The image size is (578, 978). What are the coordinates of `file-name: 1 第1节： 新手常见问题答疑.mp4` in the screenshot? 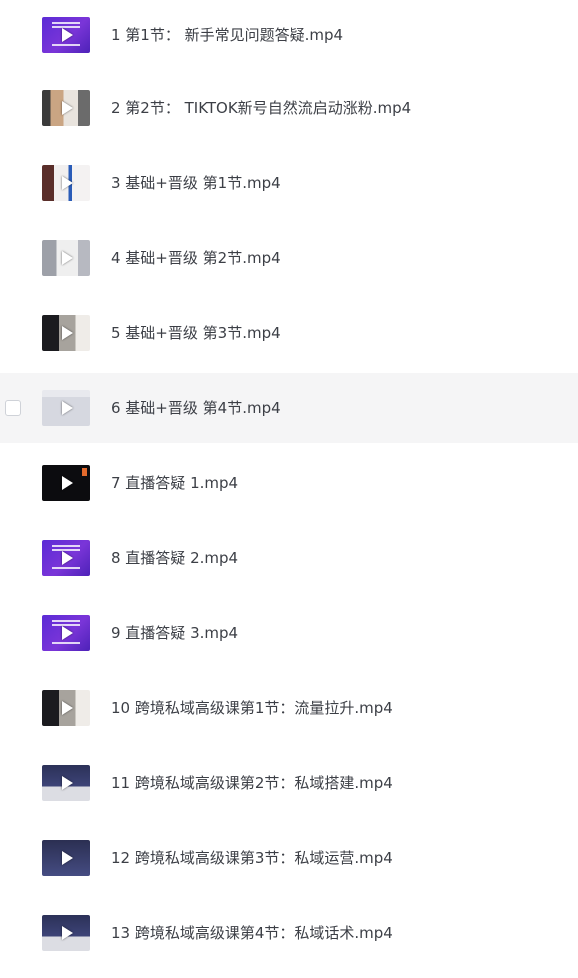 It's located at (227, 35).